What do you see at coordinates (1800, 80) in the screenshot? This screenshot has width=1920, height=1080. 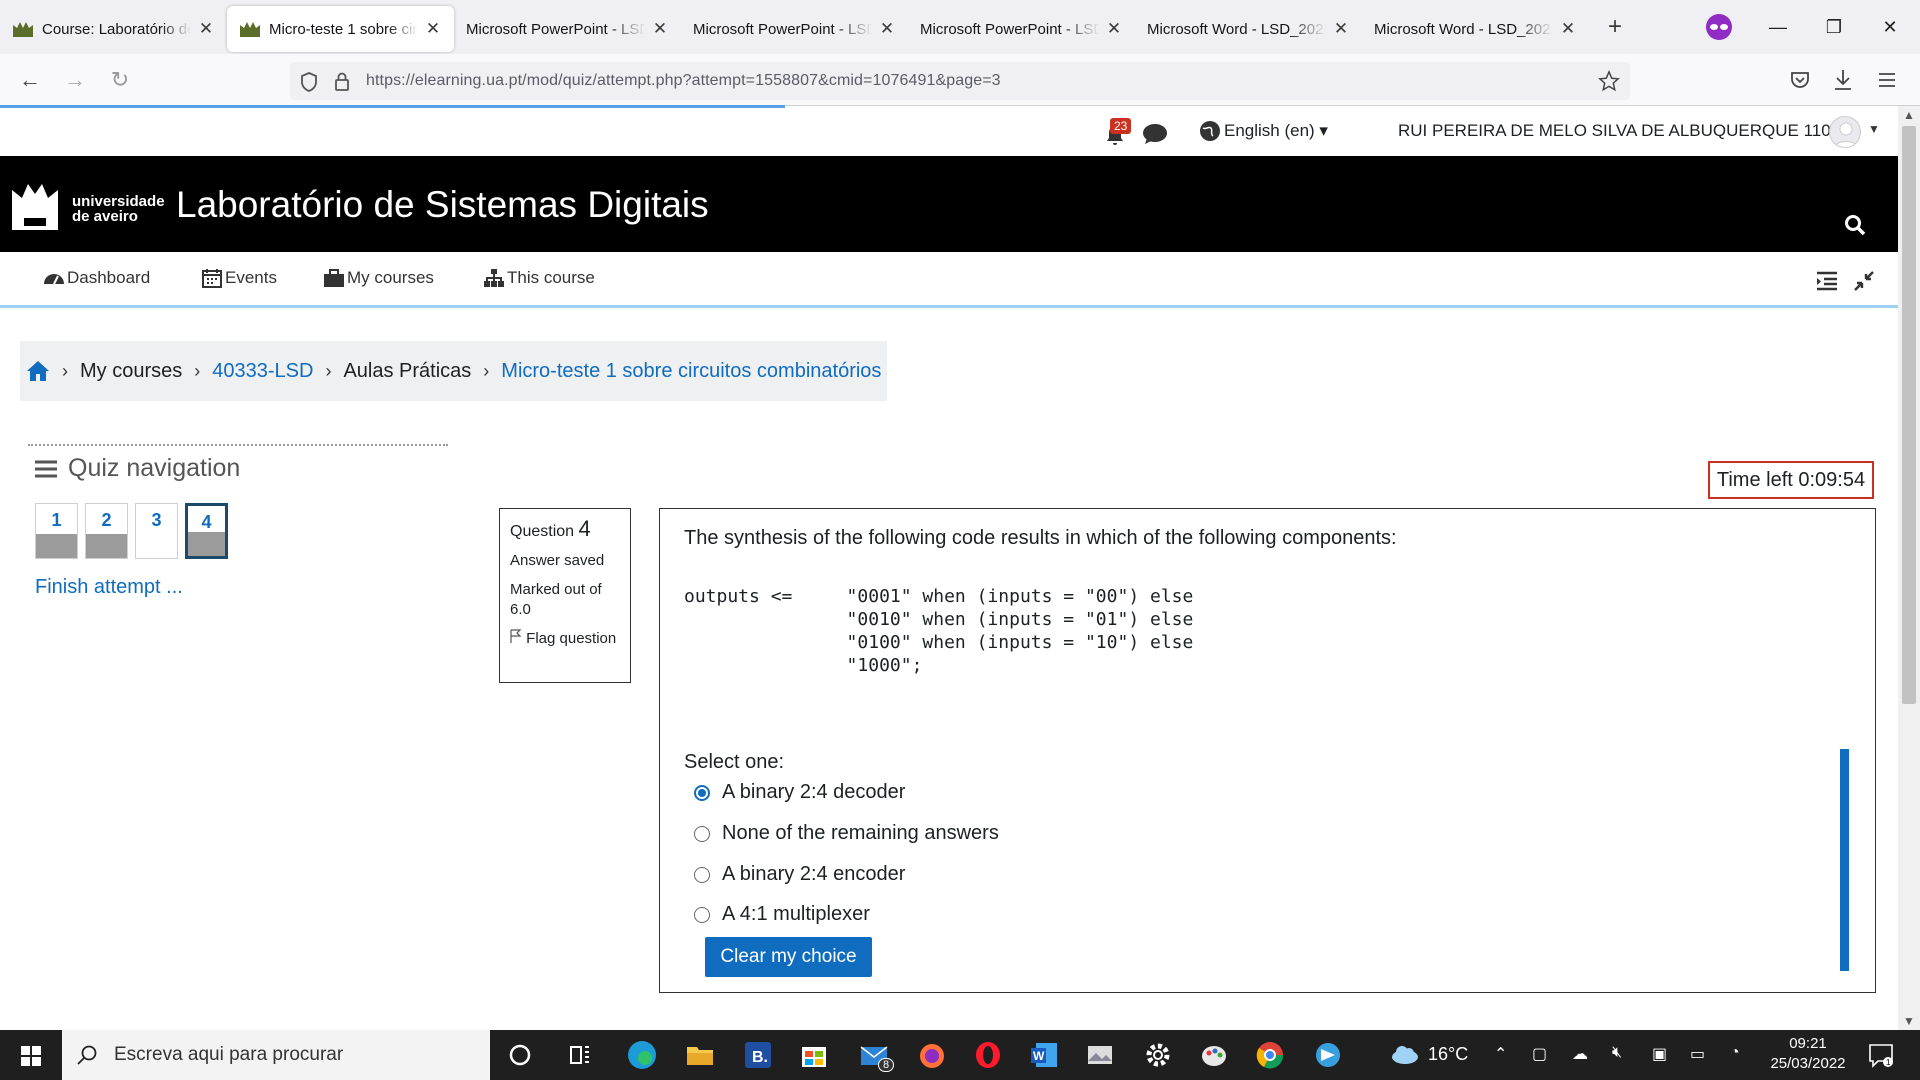 I see `pocket-icon` at bounding box center [1800, 80].